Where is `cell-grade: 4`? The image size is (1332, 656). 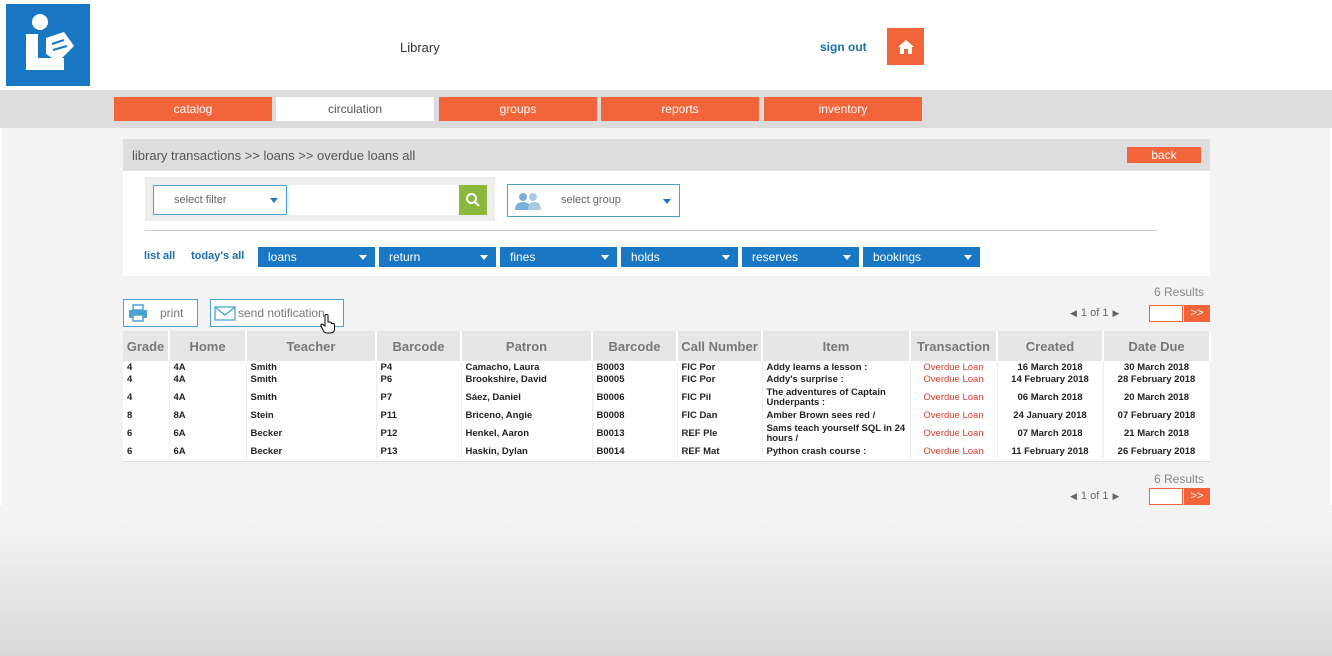
cell-grade: 4 is located at coordinates (146, 367).